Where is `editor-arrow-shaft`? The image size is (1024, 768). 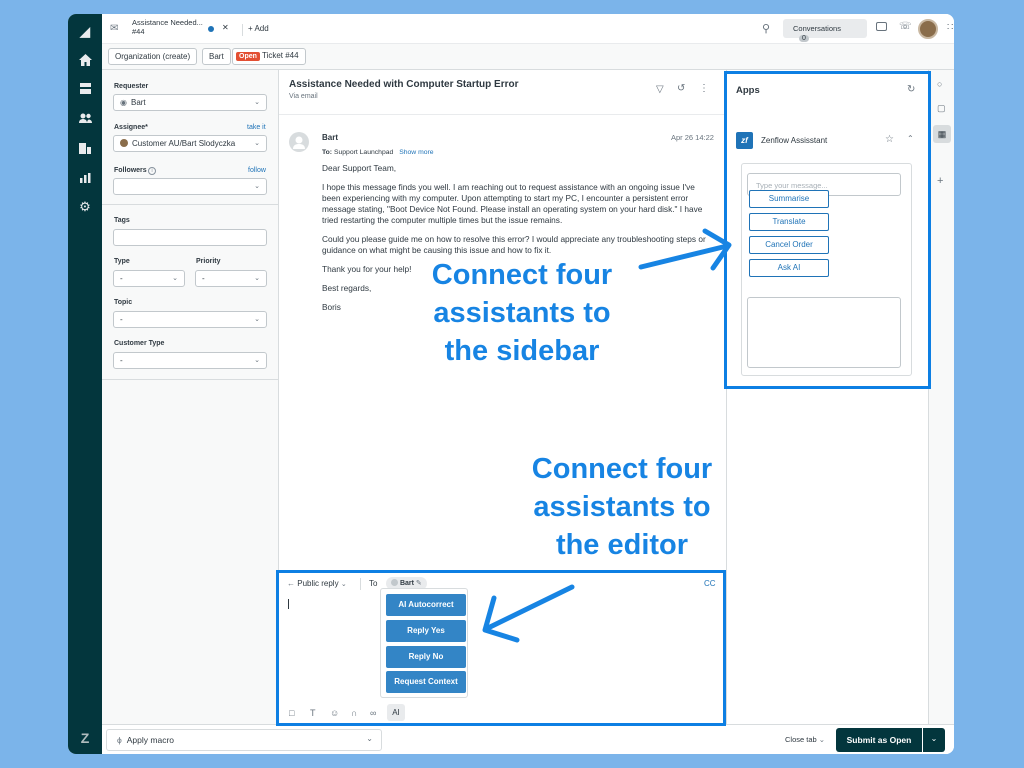
editor-arrow-shaft is located at coordinates (530, 607).